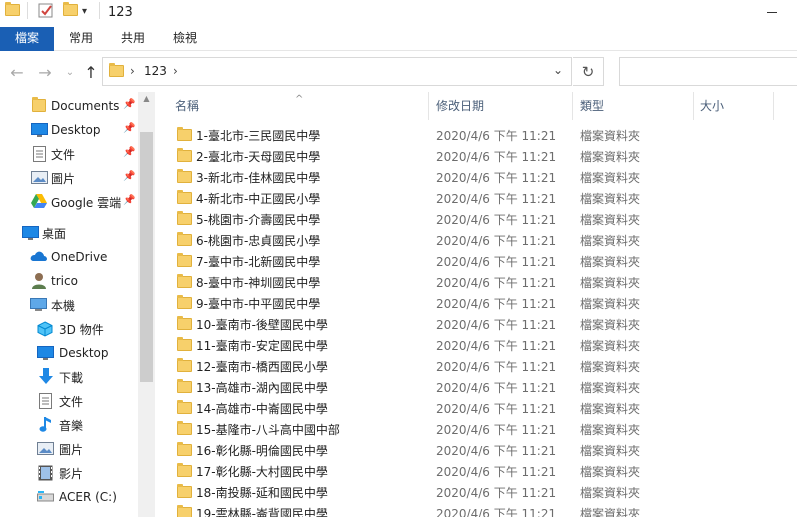  I want to click on file-name: 8-臺中市-神圳國民中學, so click(258, 283).